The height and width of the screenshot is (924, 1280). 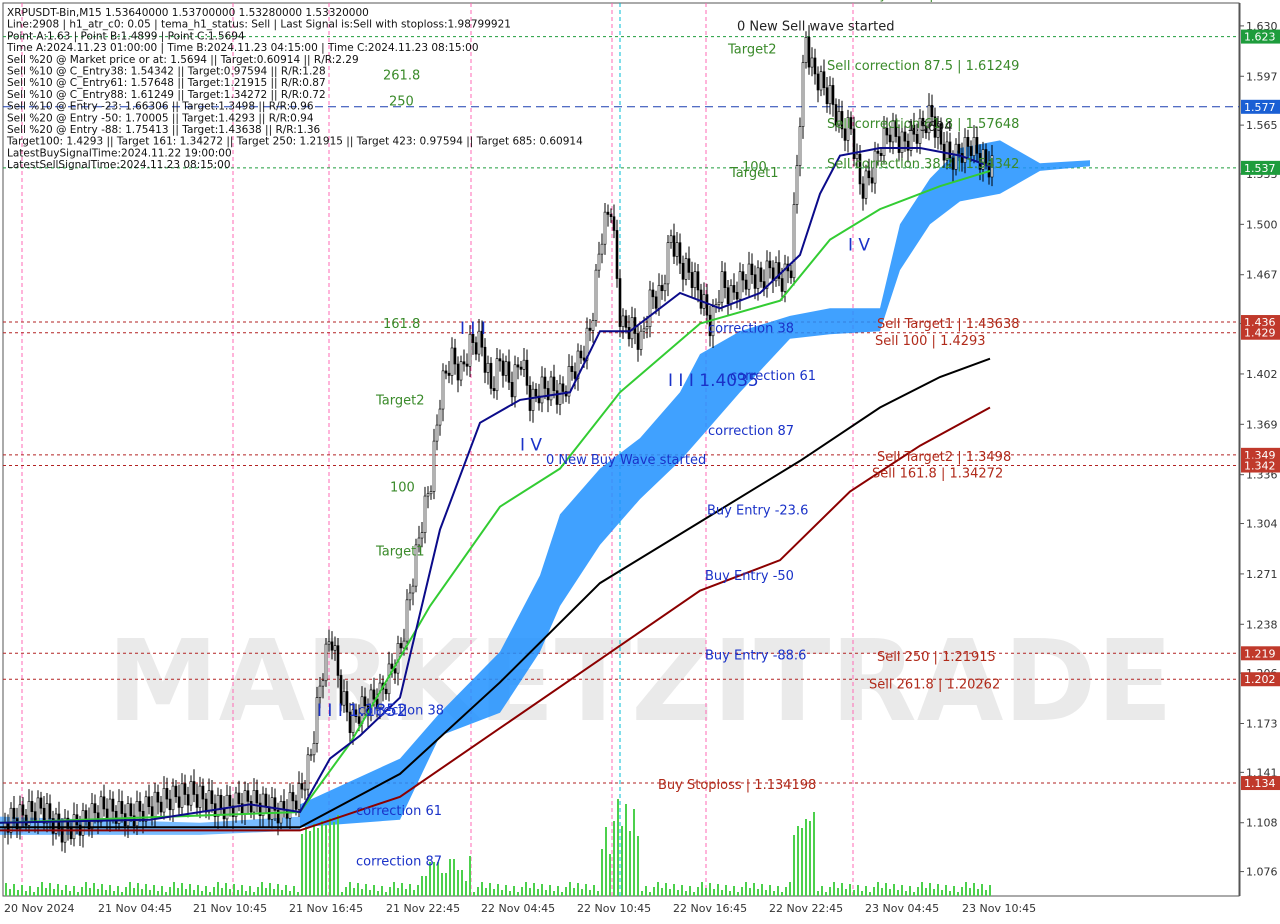 I want to click on x-tick-label: 22 Nov 22:45, so click(x=806, y=908).